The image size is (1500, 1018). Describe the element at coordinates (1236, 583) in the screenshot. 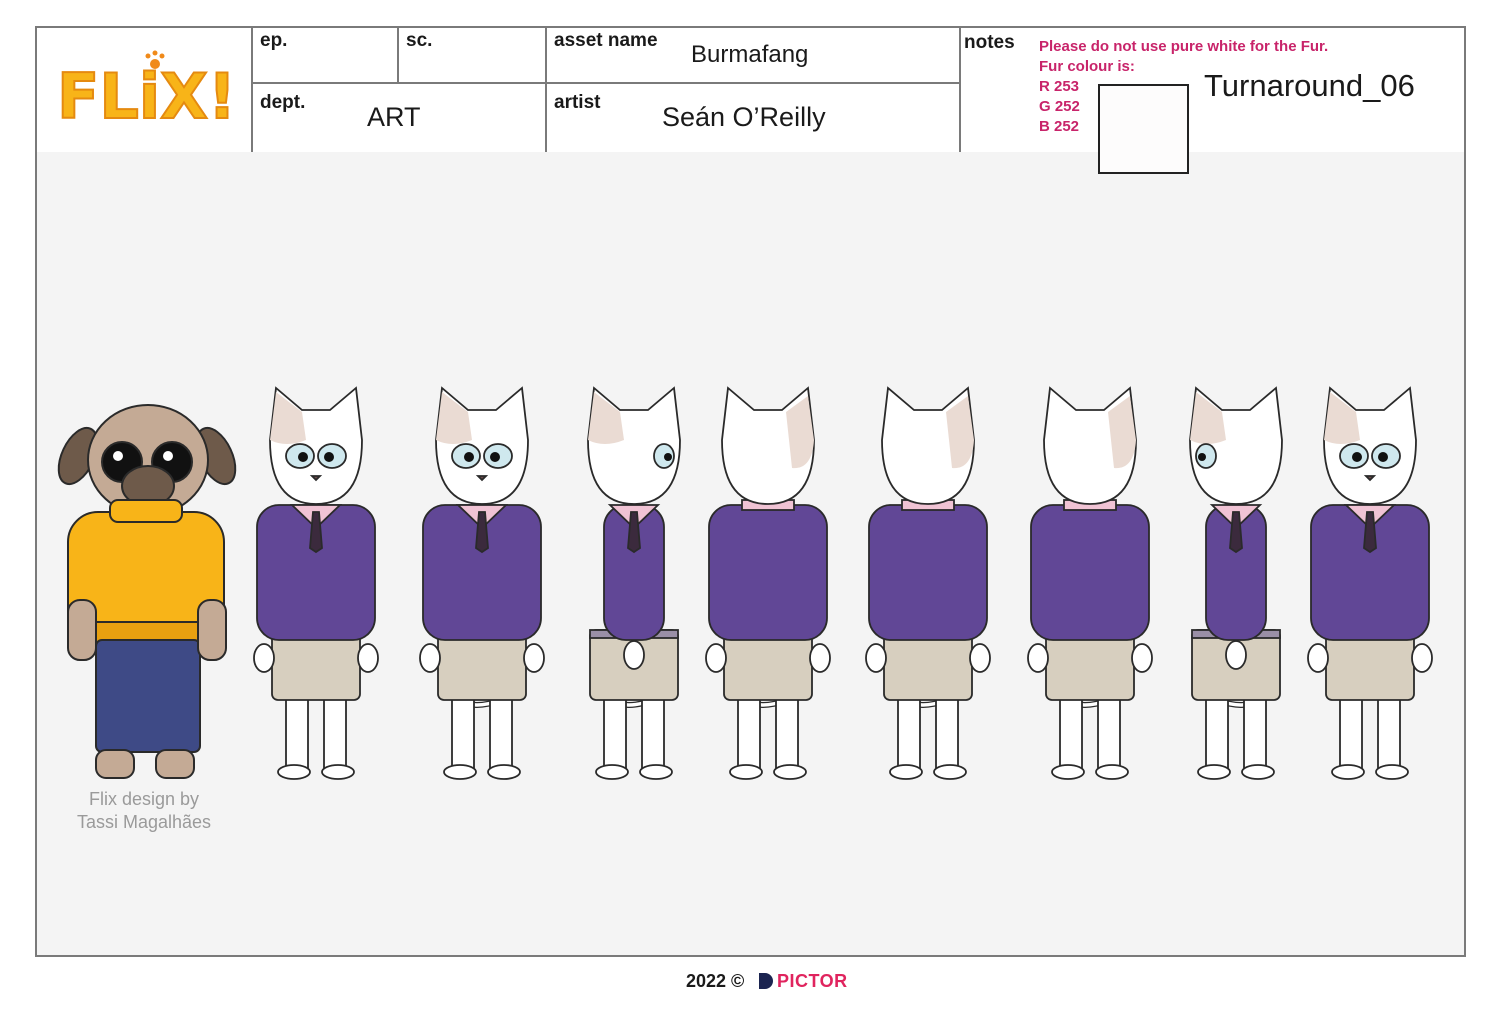

I see `cat-side-view-left` at that location.